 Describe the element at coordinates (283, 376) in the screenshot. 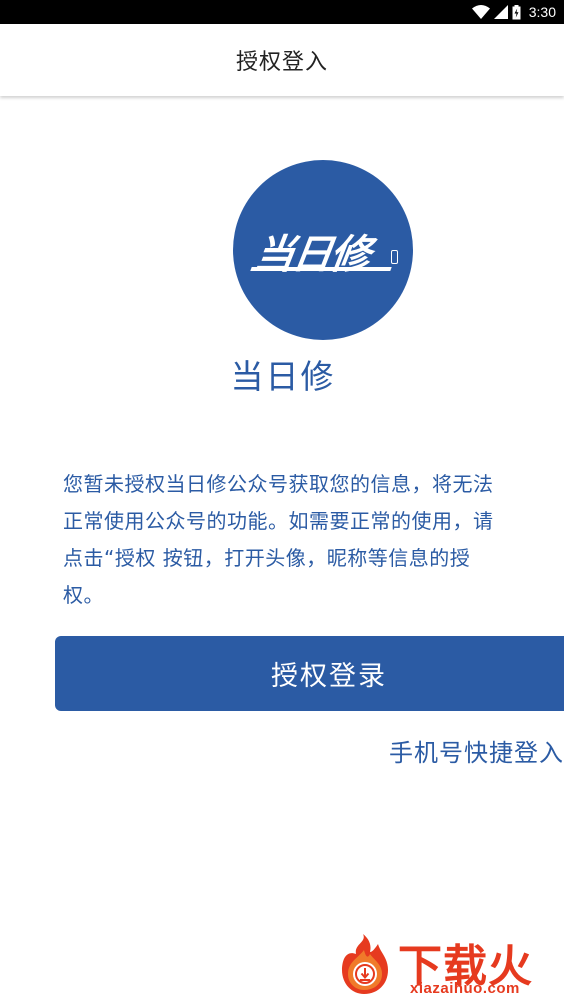

I see `app-name: 当日修` at that location.